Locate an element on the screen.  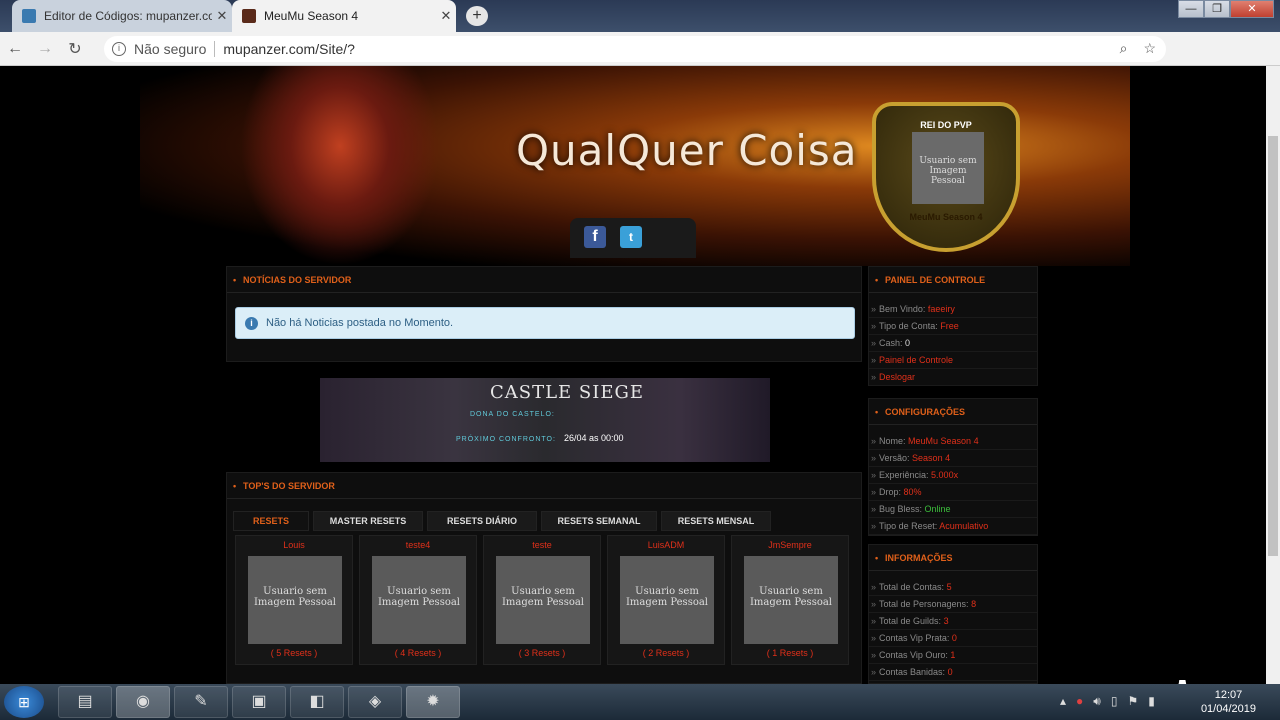
tab-resets-semanal: RESETS SEMANAL is located at coordinates (599, 521).